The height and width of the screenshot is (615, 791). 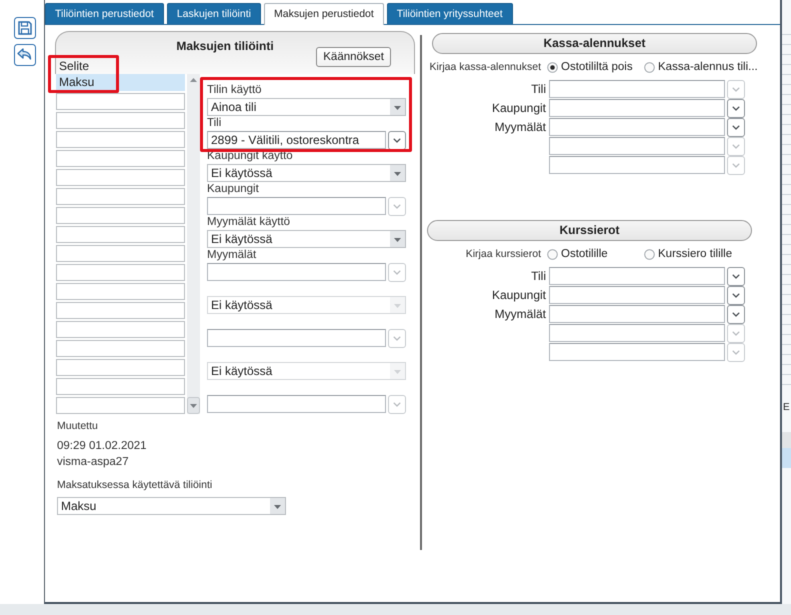 I want to click on tab: Maksujen perustiedot, so click(x=324, y=14).